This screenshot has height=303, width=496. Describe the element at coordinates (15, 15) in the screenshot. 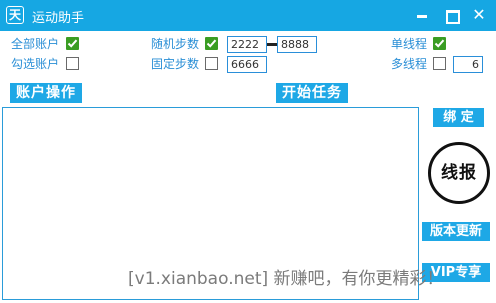

I see `app-logo-icon: 天` at that location.